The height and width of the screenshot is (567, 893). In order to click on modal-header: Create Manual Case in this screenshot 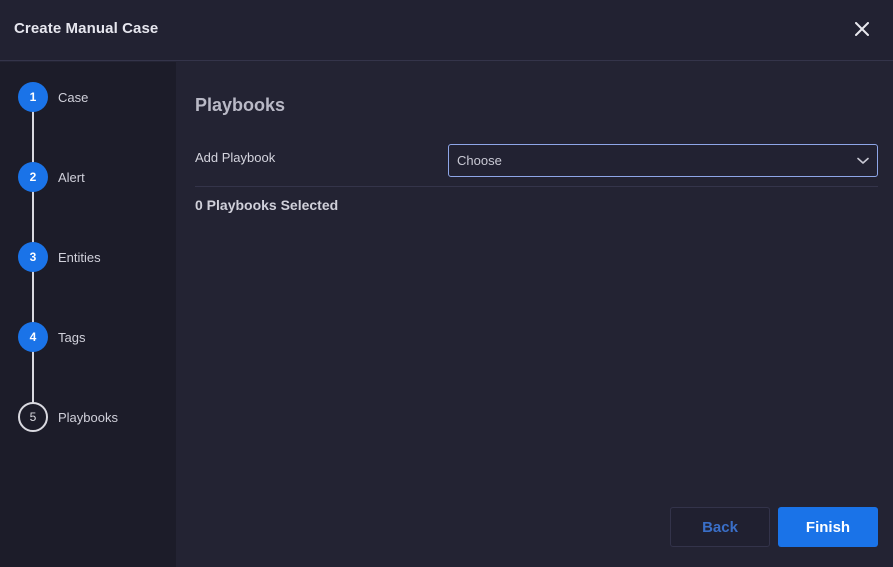, I will do `click(446, 30)`.